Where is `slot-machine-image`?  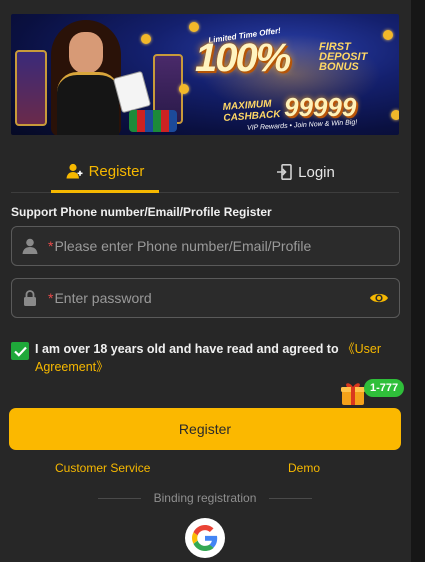 slot-machine-image is located at coordinates (31, 88).